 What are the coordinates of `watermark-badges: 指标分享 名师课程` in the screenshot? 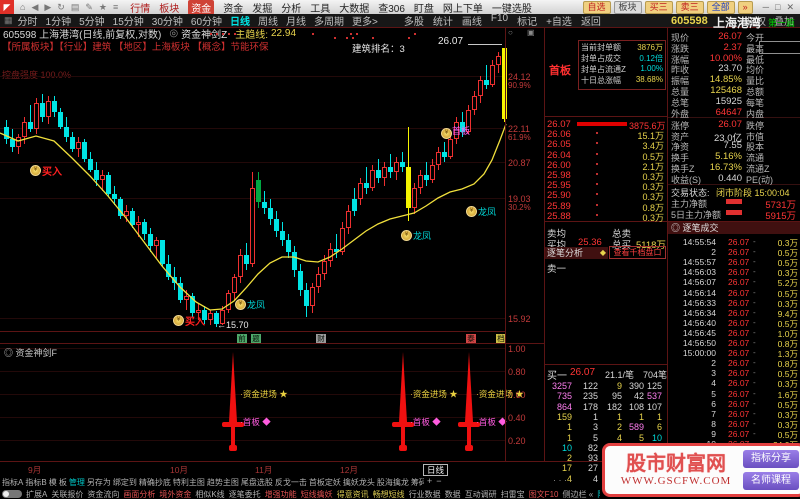 It's located at (771, 470).